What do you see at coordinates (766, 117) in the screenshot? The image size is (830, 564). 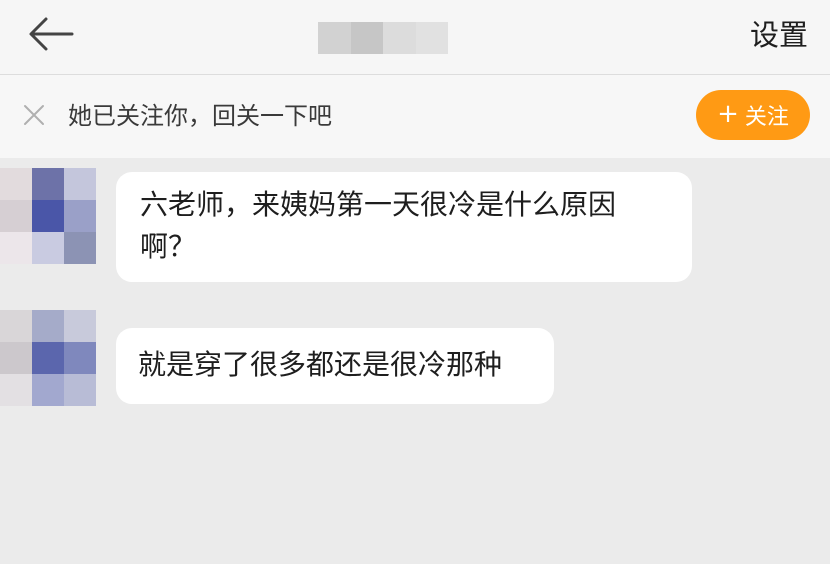 I see `follow-button-label: 关注` at bounding box center [766, 117].